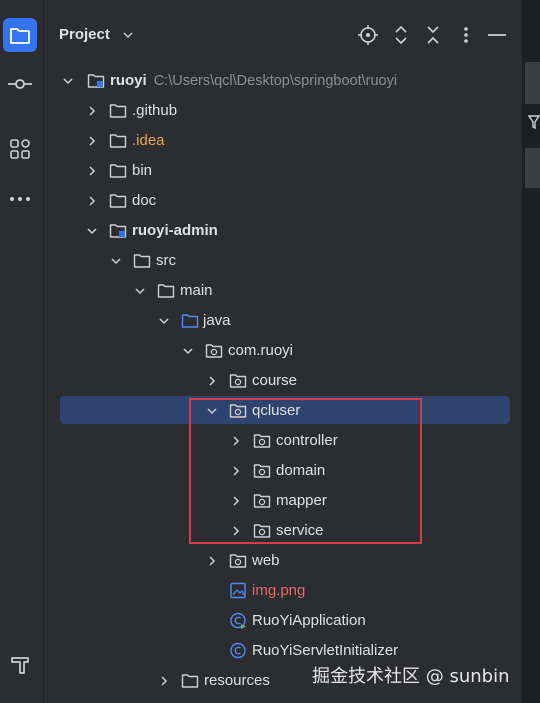  What do you see at coordinates (144, 200) in the screenshot?
I see `tree-item-label: doc` at bounding box center [144, 200].